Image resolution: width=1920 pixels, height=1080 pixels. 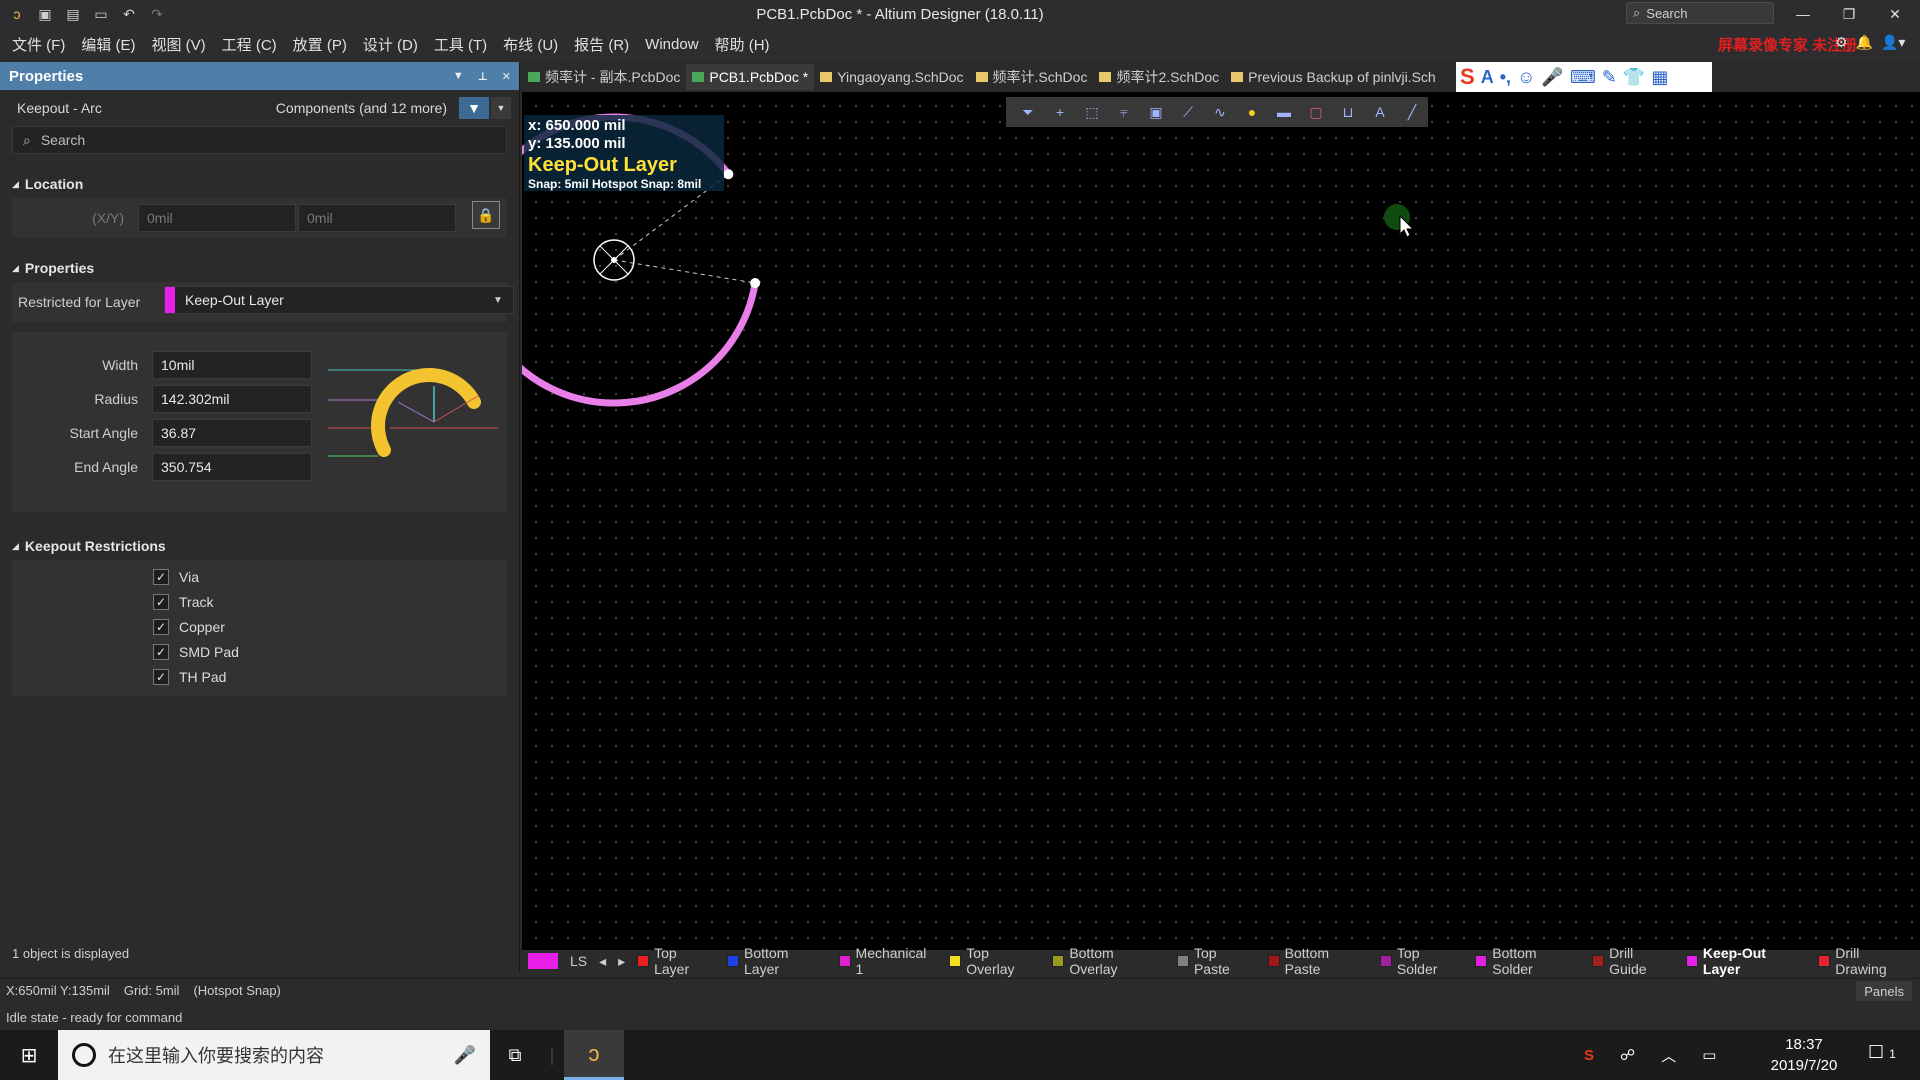 What do you see at coordinates (755, 282) in the screenshot?
I see `arc-end-handle` at bounding box center [755, 282].